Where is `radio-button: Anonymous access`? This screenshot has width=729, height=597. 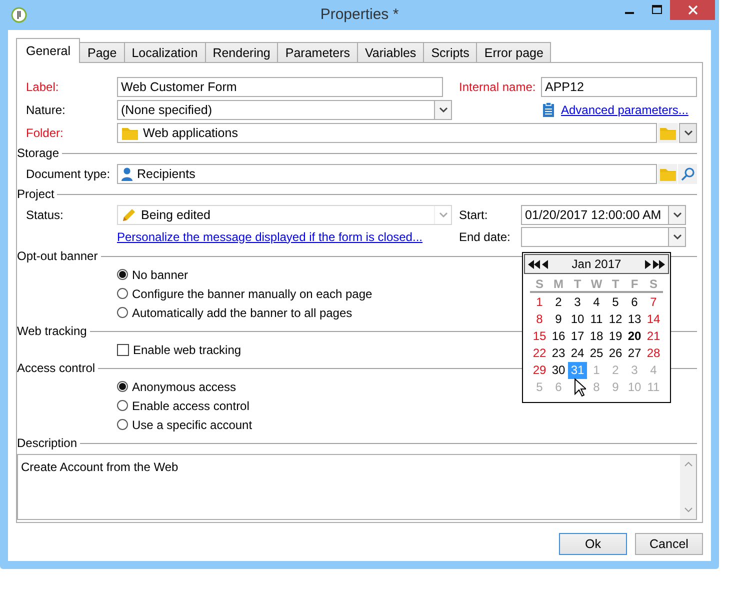
radio-button: Anonymous access is located at coordinates (176, 386).